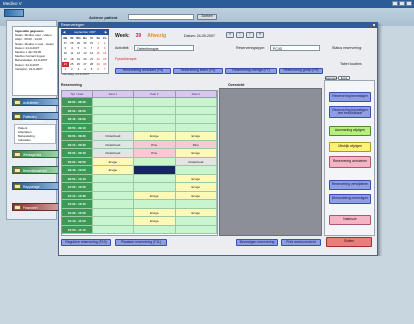 The width and height of the screenshot is (414, 324). What do you see at coordinates (230, 35) in the screenshot?
I see `first-week-button: «` at bounding box center [230, 35].